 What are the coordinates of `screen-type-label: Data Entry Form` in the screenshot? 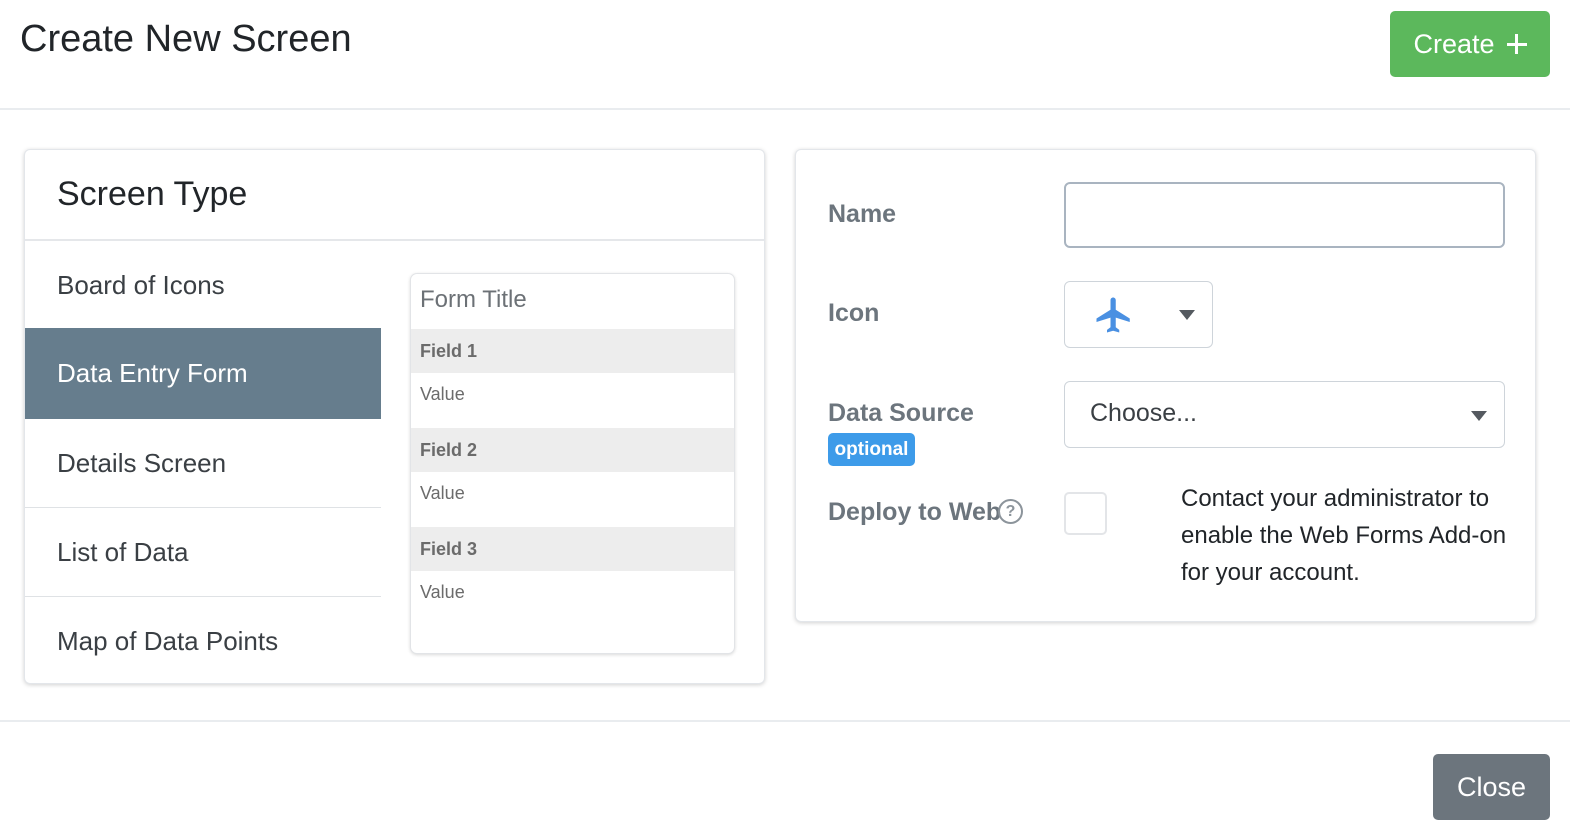 It's located at (152, 373).